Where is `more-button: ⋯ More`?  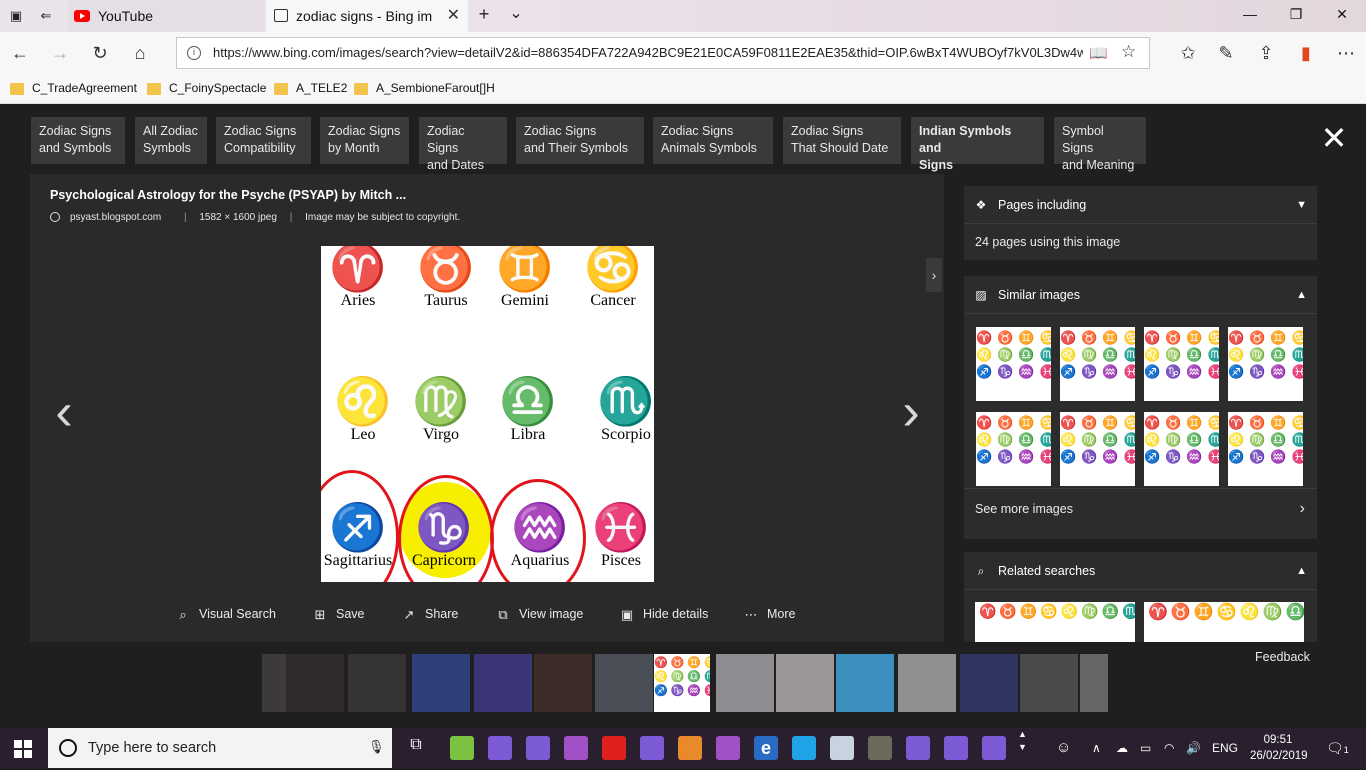
more-button: ⋯ More is located at coordinates (770, 614).